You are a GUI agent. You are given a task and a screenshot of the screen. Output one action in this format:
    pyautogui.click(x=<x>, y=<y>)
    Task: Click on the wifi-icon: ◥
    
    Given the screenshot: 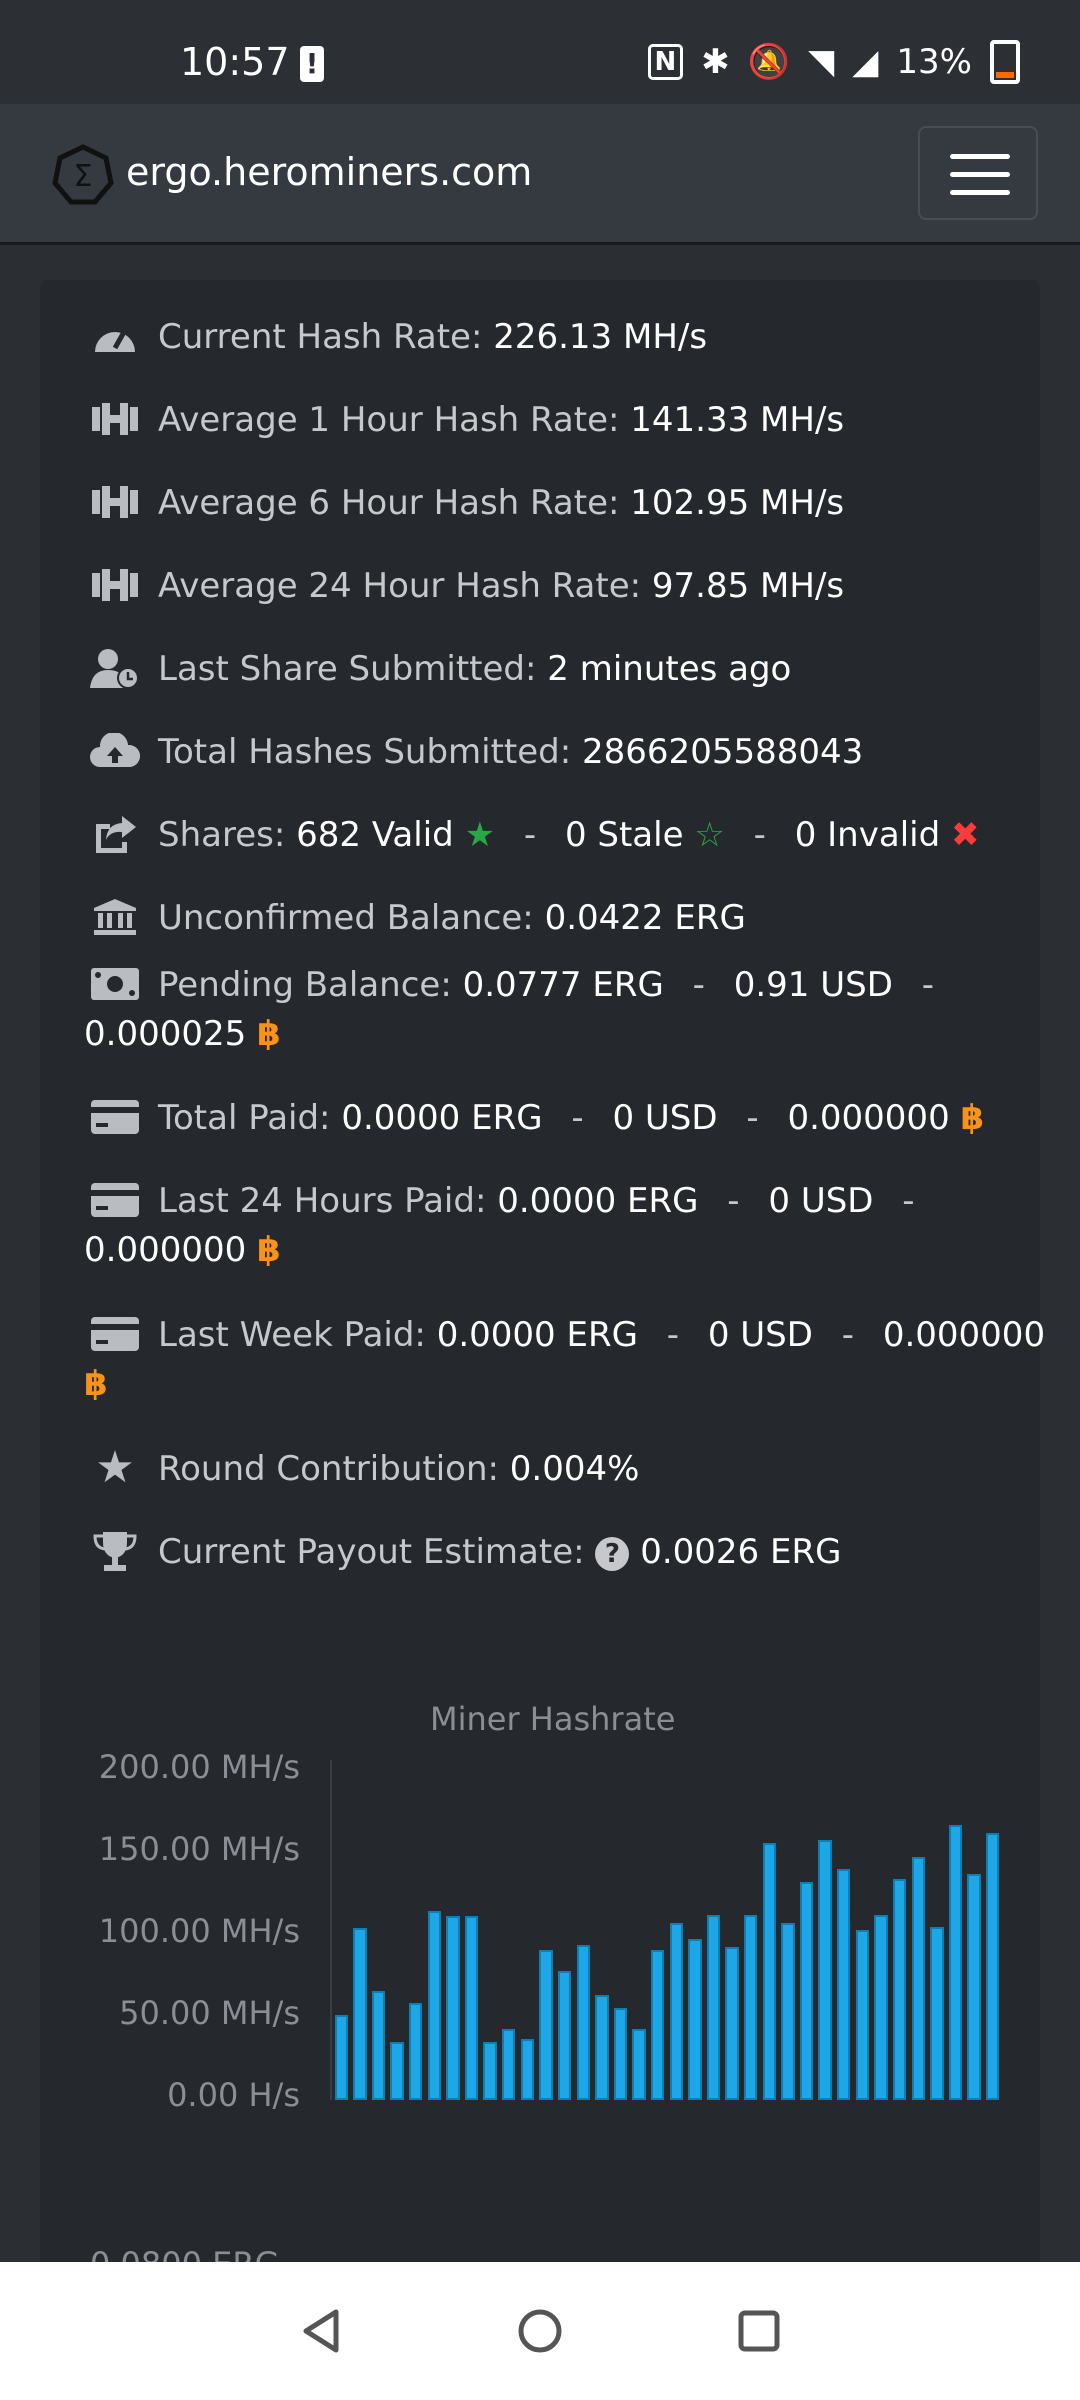 What is the action you would take?
    pyautogui.click(x=821, y=62)
    